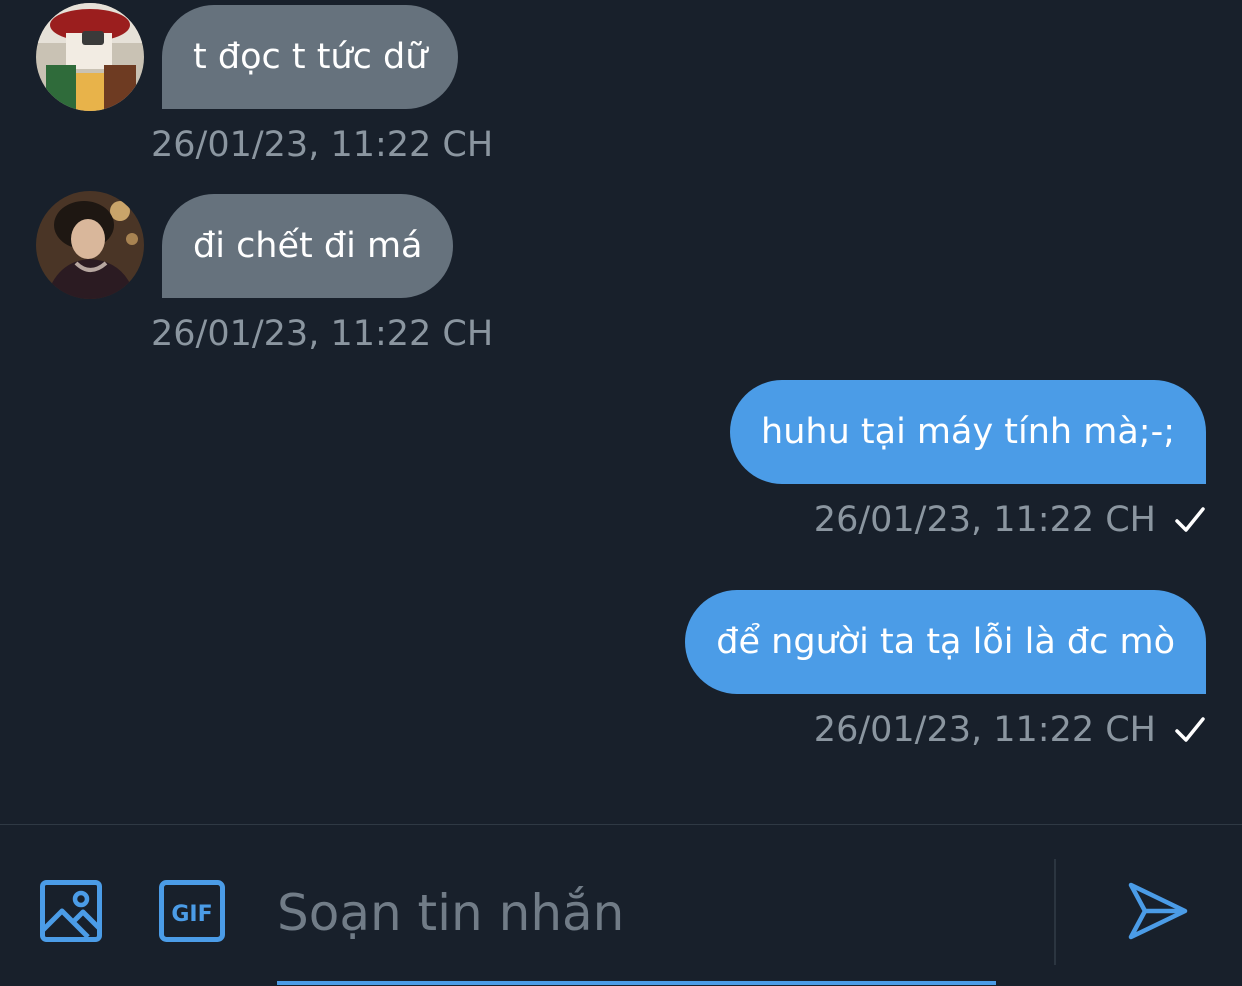 Image resolution: width=1242 pixels, height=986 pixels. I want to click on message-text: t đọc t tức dữ, so click(310, 57).